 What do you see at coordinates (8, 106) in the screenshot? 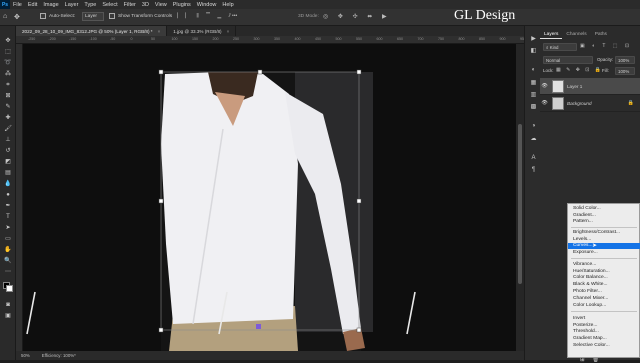
I see `eyedropper-tool-icon: ✎` at bounding box center [8, 106].